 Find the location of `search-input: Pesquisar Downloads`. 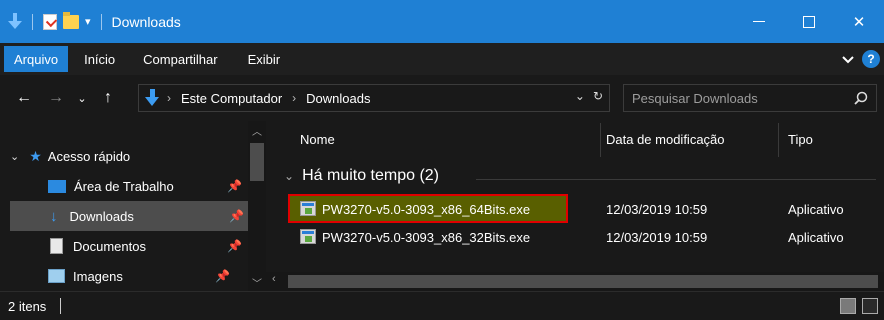

search-input: Pesquisar Downloads is located at coordinates (750, 98).